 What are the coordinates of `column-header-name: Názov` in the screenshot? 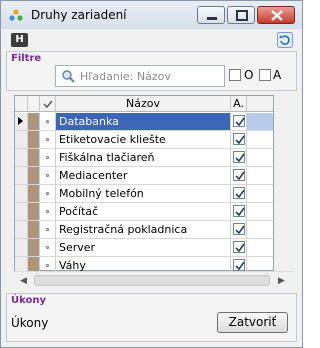 It's located at (143, 104).